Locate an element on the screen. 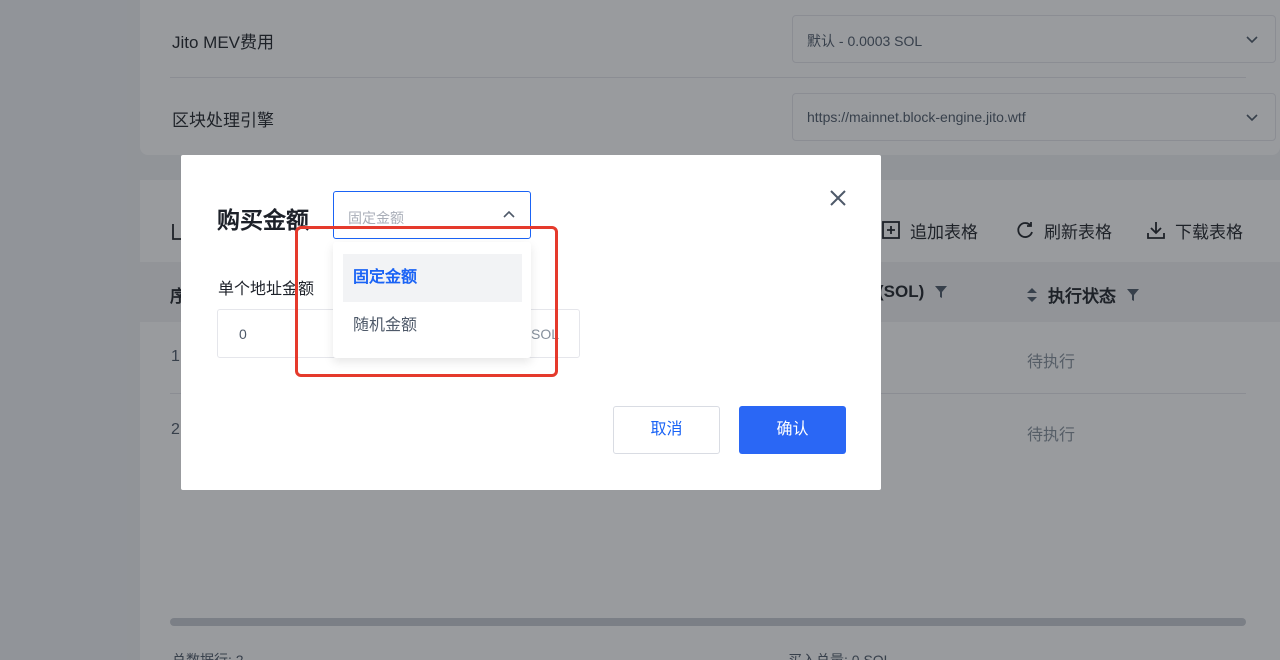 Image resolution: width=1280 pixels, height=660 pixels. per-address-amount-label: 单个地址金额 is located at coordinates (266, 289).